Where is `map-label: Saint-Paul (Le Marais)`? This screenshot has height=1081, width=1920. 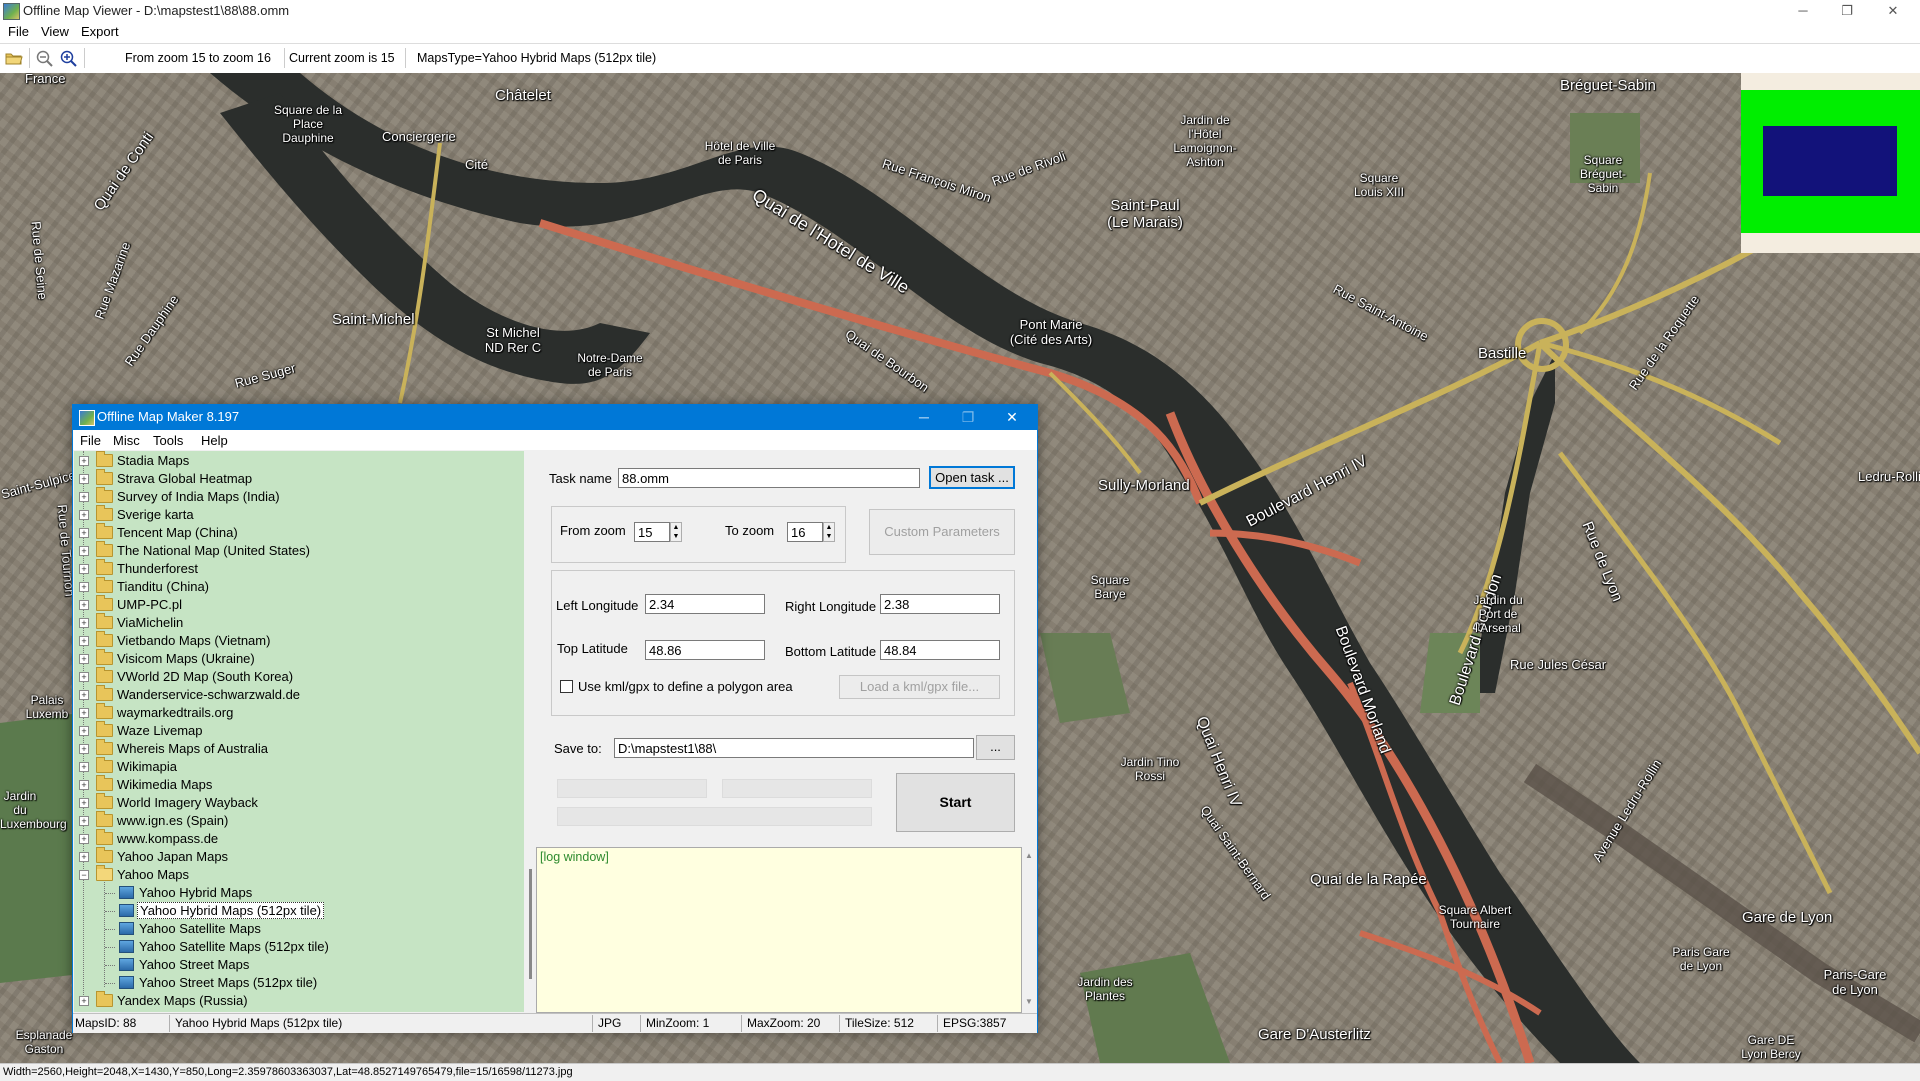
map-label: Saint-Paul (Le Marais) is located at coordinates (1145, 214).